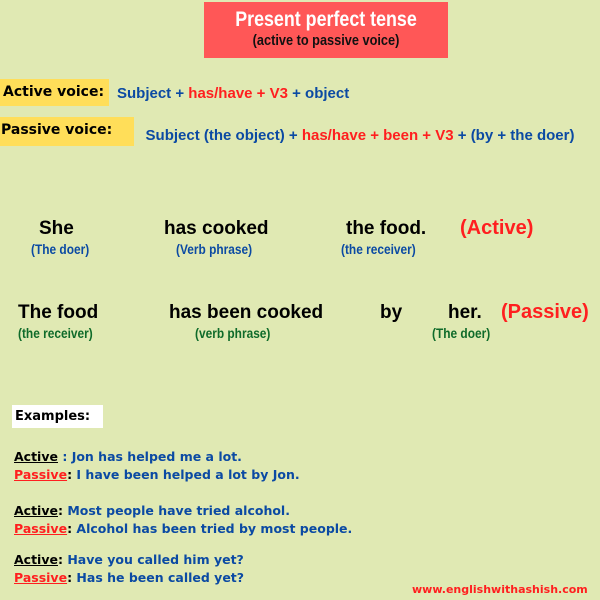 This screenshot has height=600, width=600. I want to click on passive-voice-label: Passive voice:, so click(67, 131).